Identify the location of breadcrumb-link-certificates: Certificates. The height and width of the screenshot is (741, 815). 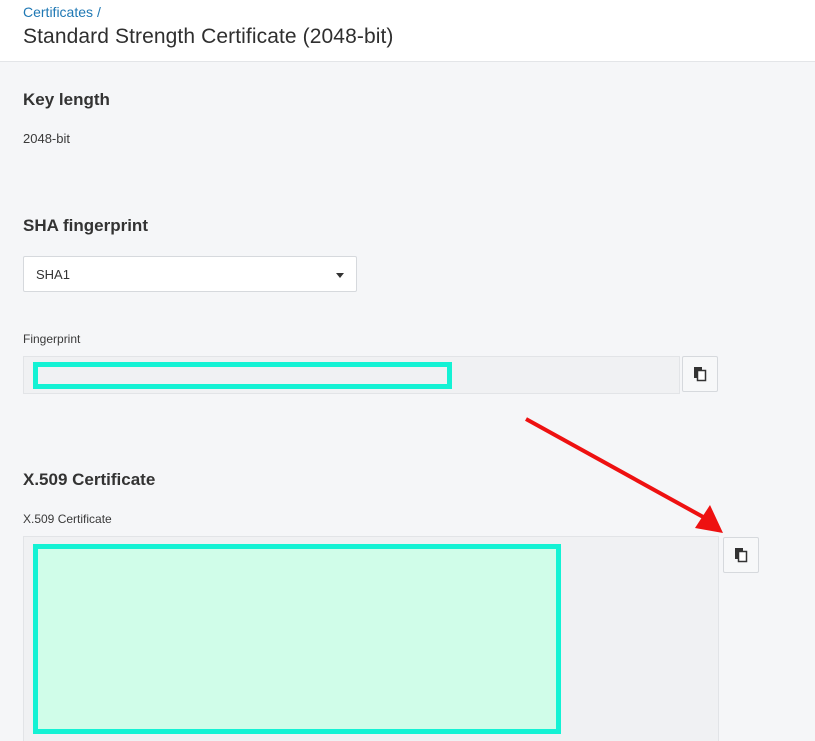
(58, 12).